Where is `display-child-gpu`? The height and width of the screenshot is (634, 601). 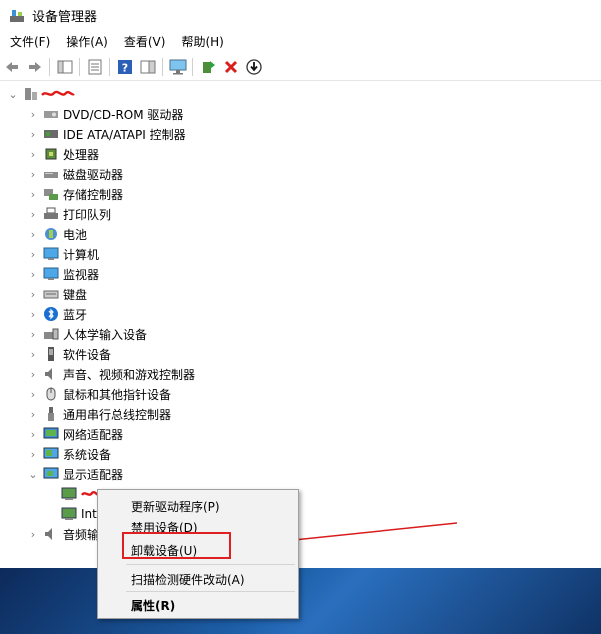
display-child-gpu is located at coordinates (78, 494).